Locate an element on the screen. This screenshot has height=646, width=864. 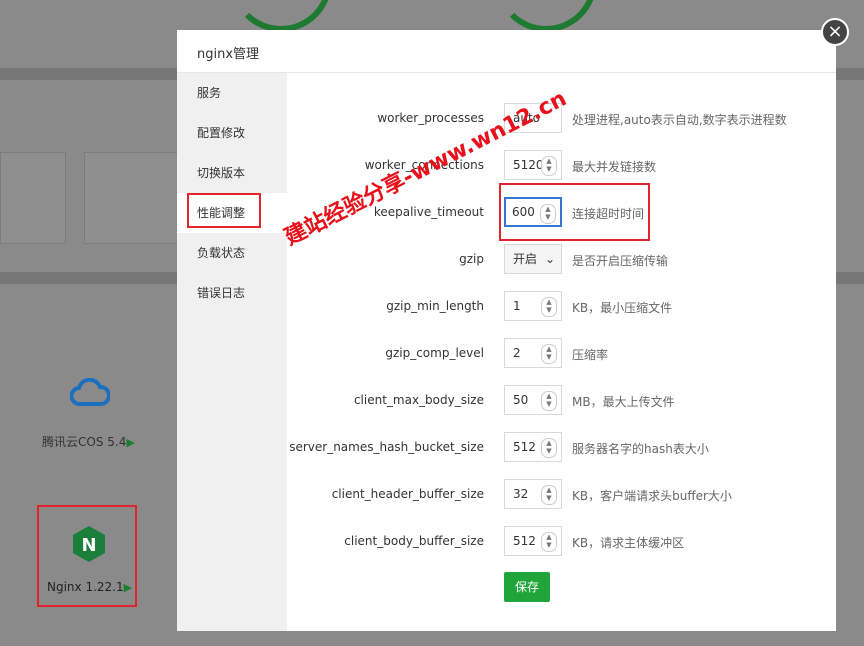
dialog-sidebar: 服务 配置修改 切换版本 性能调整 负载状态 错误日志 is located at coordinates (232, 352).